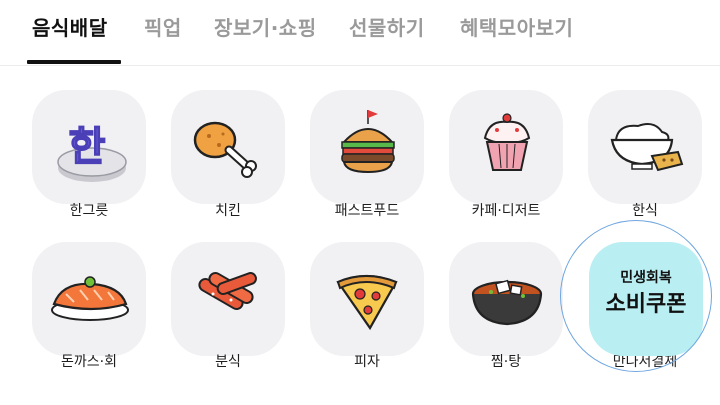 The image size is (720, 405). I want to click on active-tab-indicator, so click(74, 62).